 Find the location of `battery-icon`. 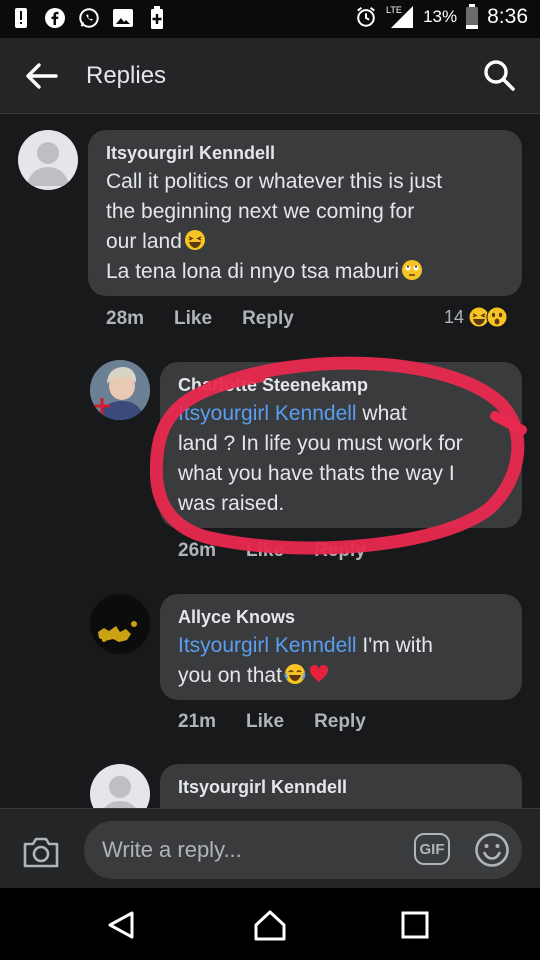

battery-icon is located at coordinates (472, 16).